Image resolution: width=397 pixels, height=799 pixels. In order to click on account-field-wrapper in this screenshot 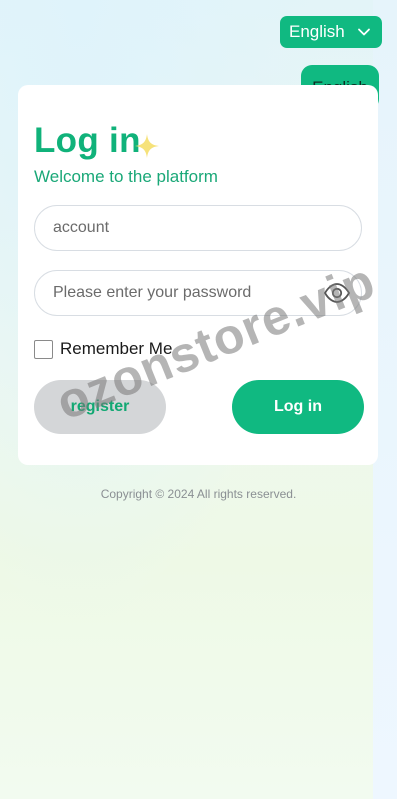, I will do `click(198, 228)`.